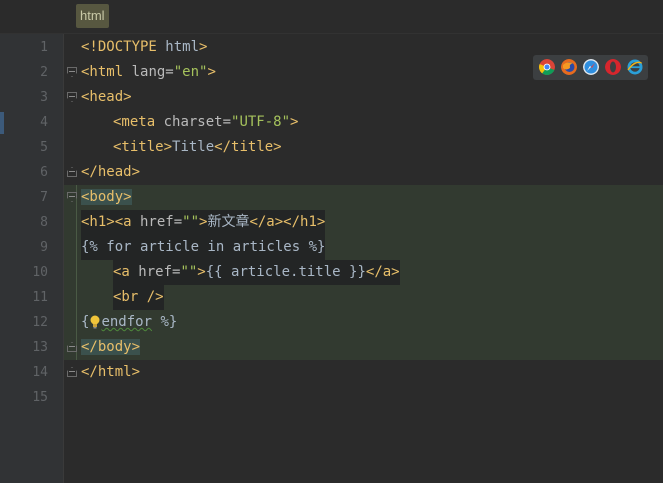 This screenshot has height=483, width=663. What do you see at coordinates (44, 72) in the screenshot?
I see `line-number: 2` at bounding box center [44, 72].